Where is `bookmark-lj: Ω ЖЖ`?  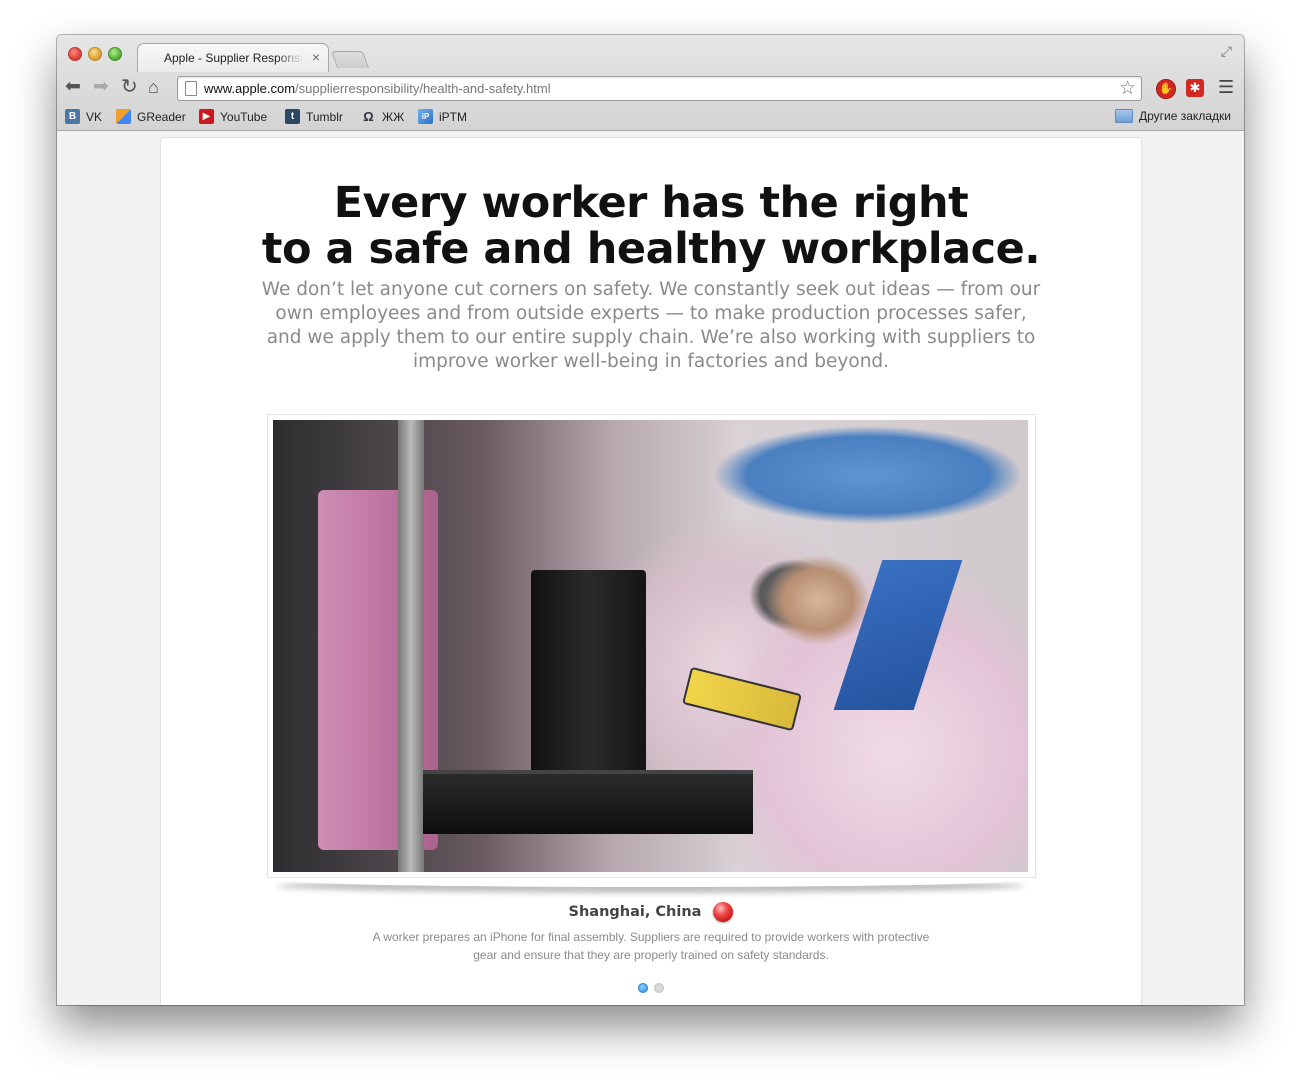 bookmark-lj: Ω ЖЖ is located at coordinates (382, 116).